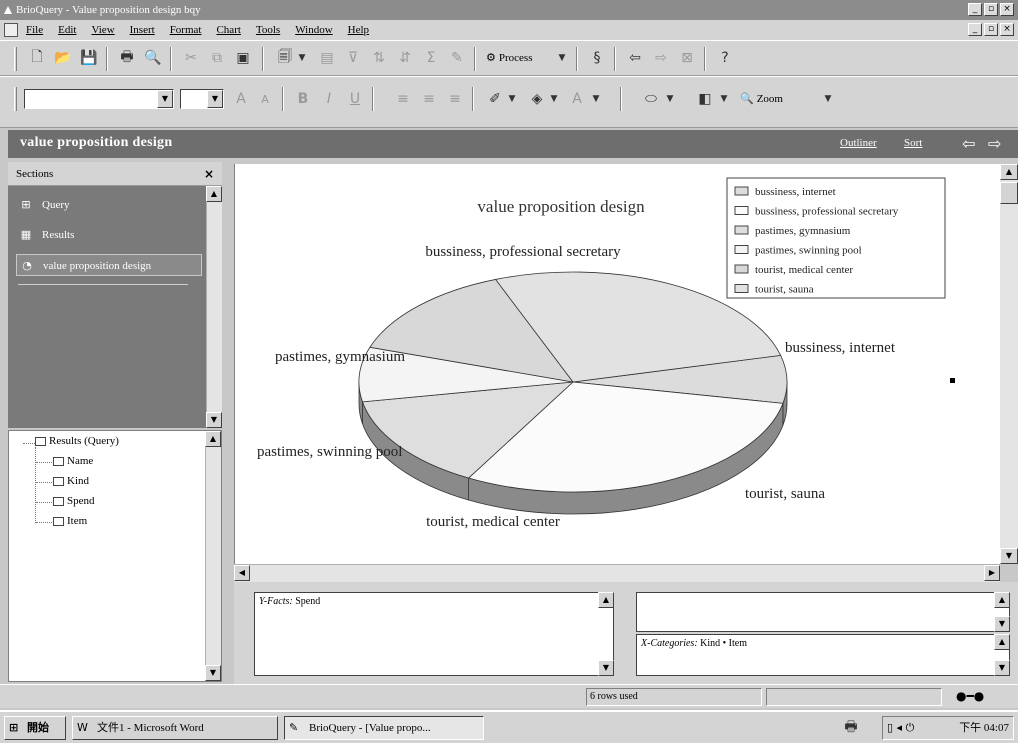  I want to click on tree-node-kind: Kind, so click(71, 481).